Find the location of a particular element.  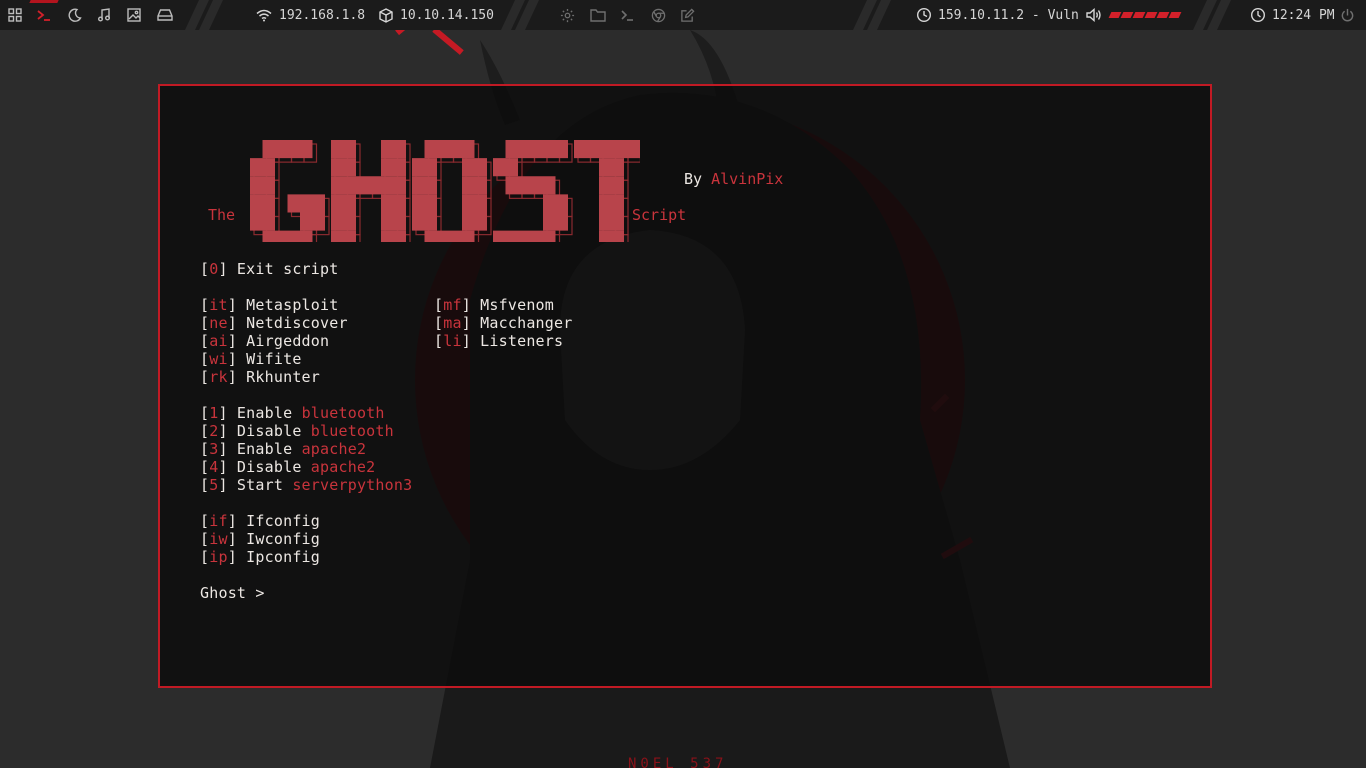

menu-label: Exit script is located at coordinates (283, 269).